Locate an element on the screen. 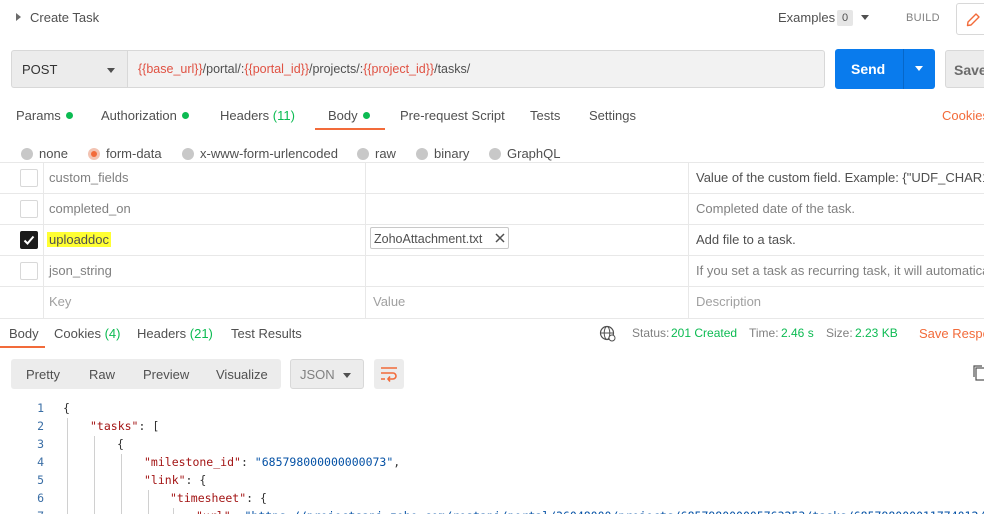 The height and width of the screenshot is (514, 984). save-button: Save is located at coordinates (964, 69).